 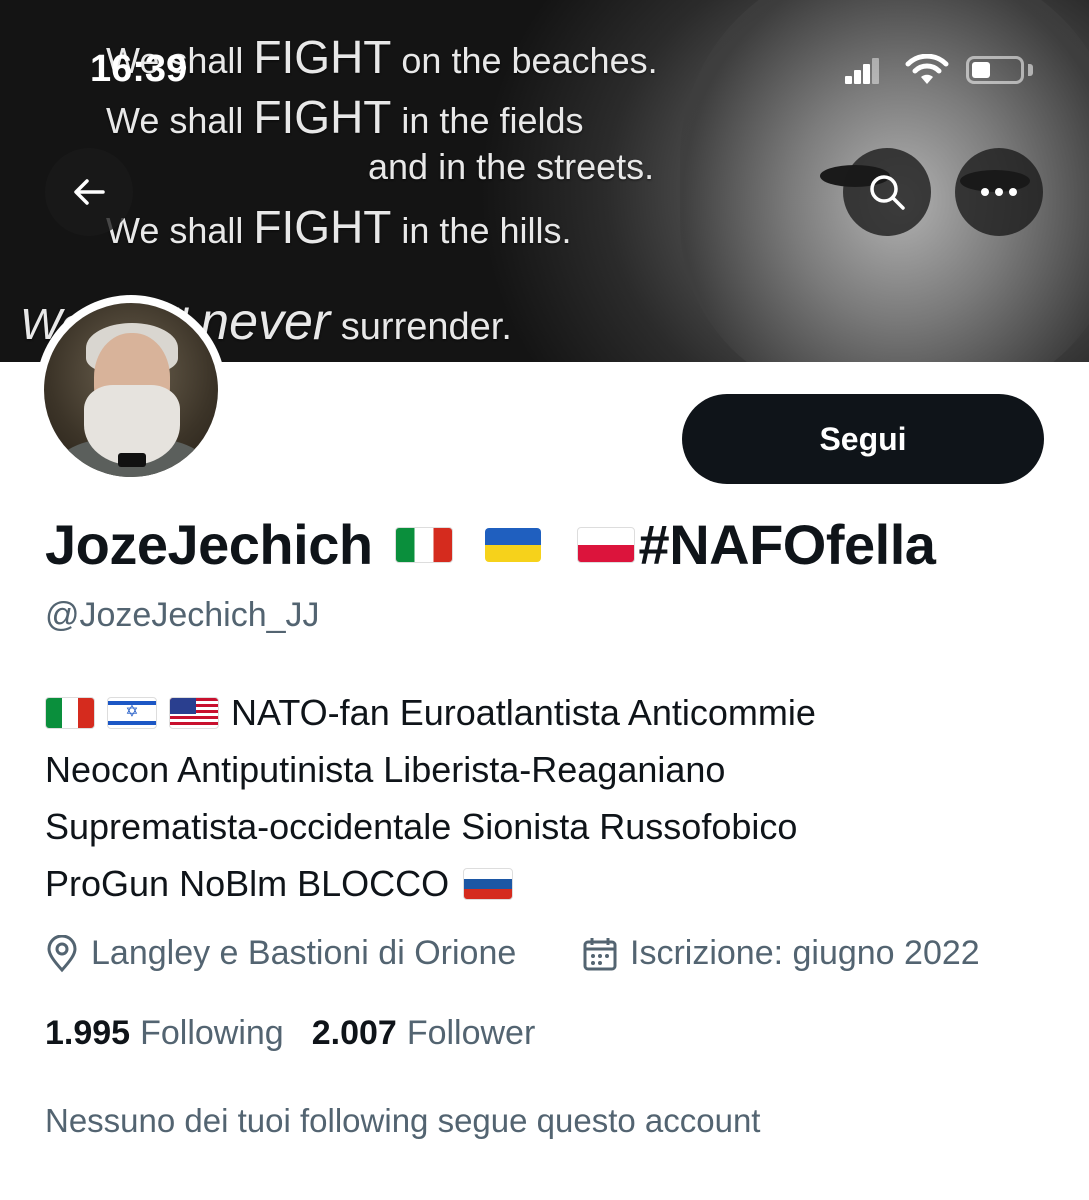 I want to click on calendar-icon, so click(x=600, y=953).